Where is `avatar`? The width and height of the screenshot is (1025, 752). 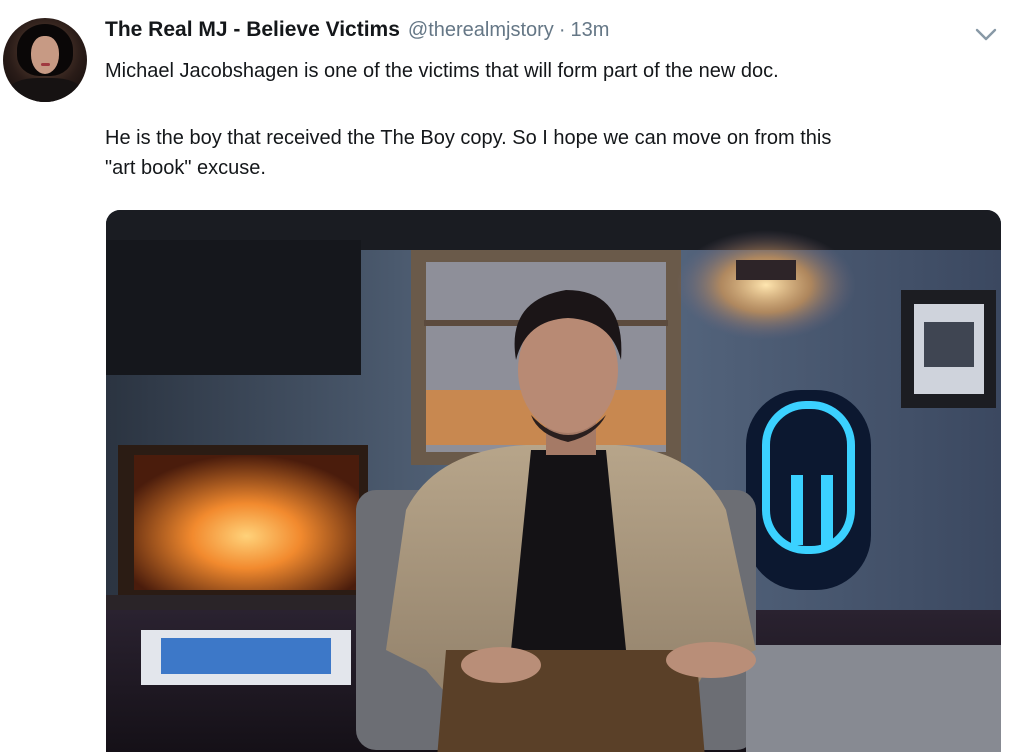 avatar is located at coordinates (45, 60).